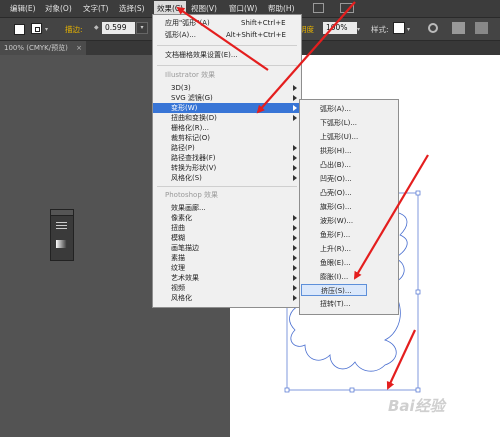 This screenshot has height=437, width=500. What do you see at coordinates (416, 406) in the screenshot?
I see `watermark: Bai经验` at bounding box center [416, 406].